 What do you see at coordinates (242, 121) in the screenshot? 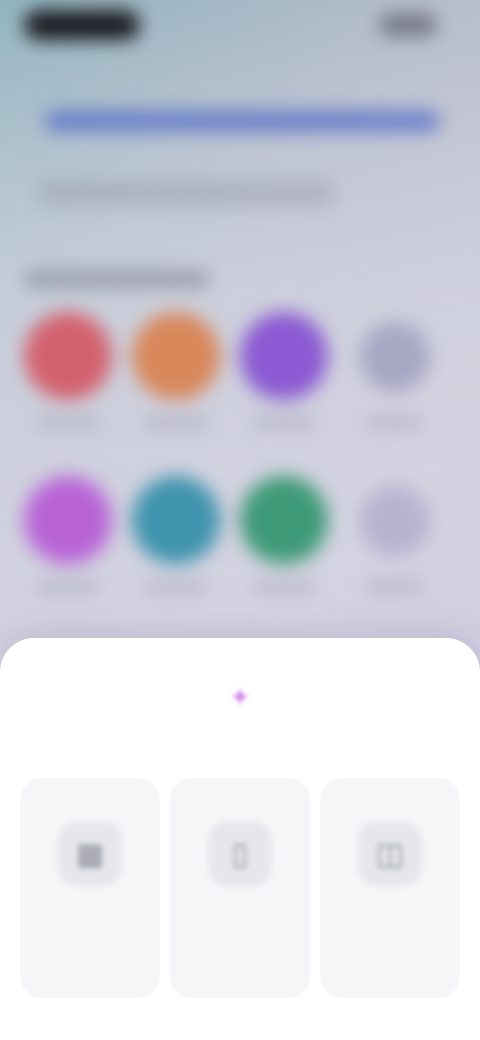
I see `hero-heading` at bounding box center [242, 121].